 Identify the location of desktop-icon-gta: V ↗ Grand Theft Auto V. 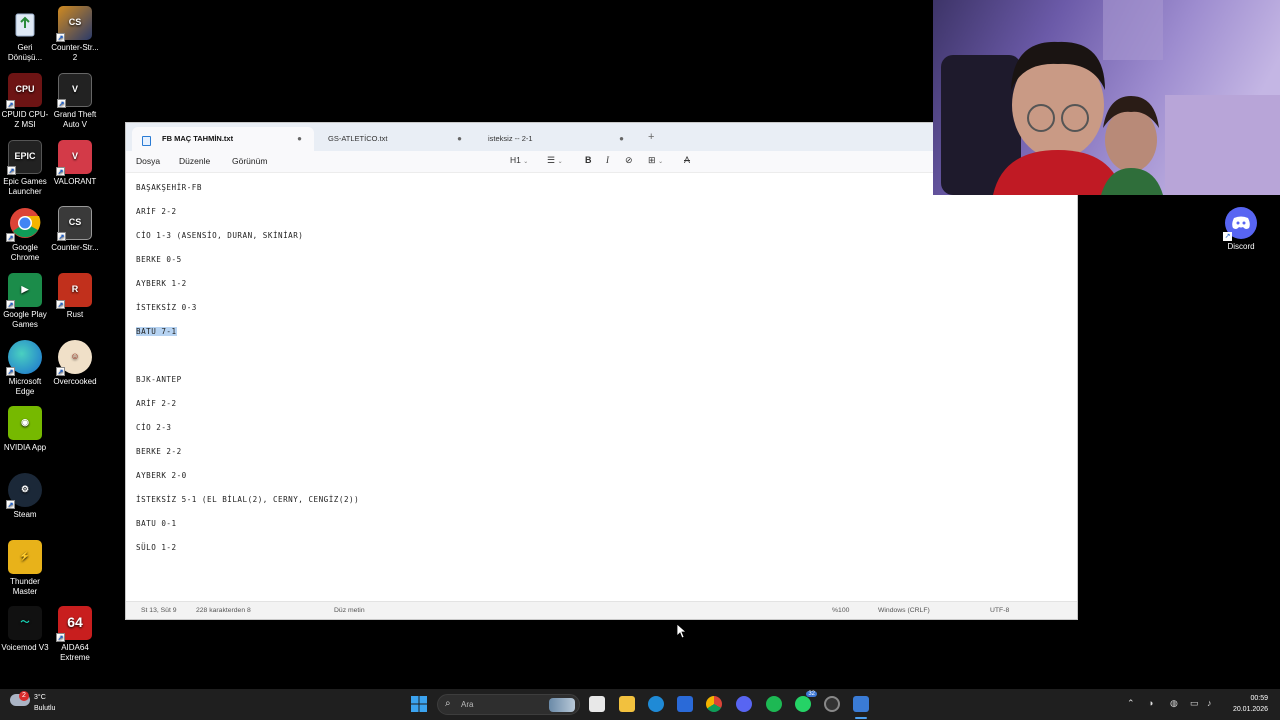
(75, 101).